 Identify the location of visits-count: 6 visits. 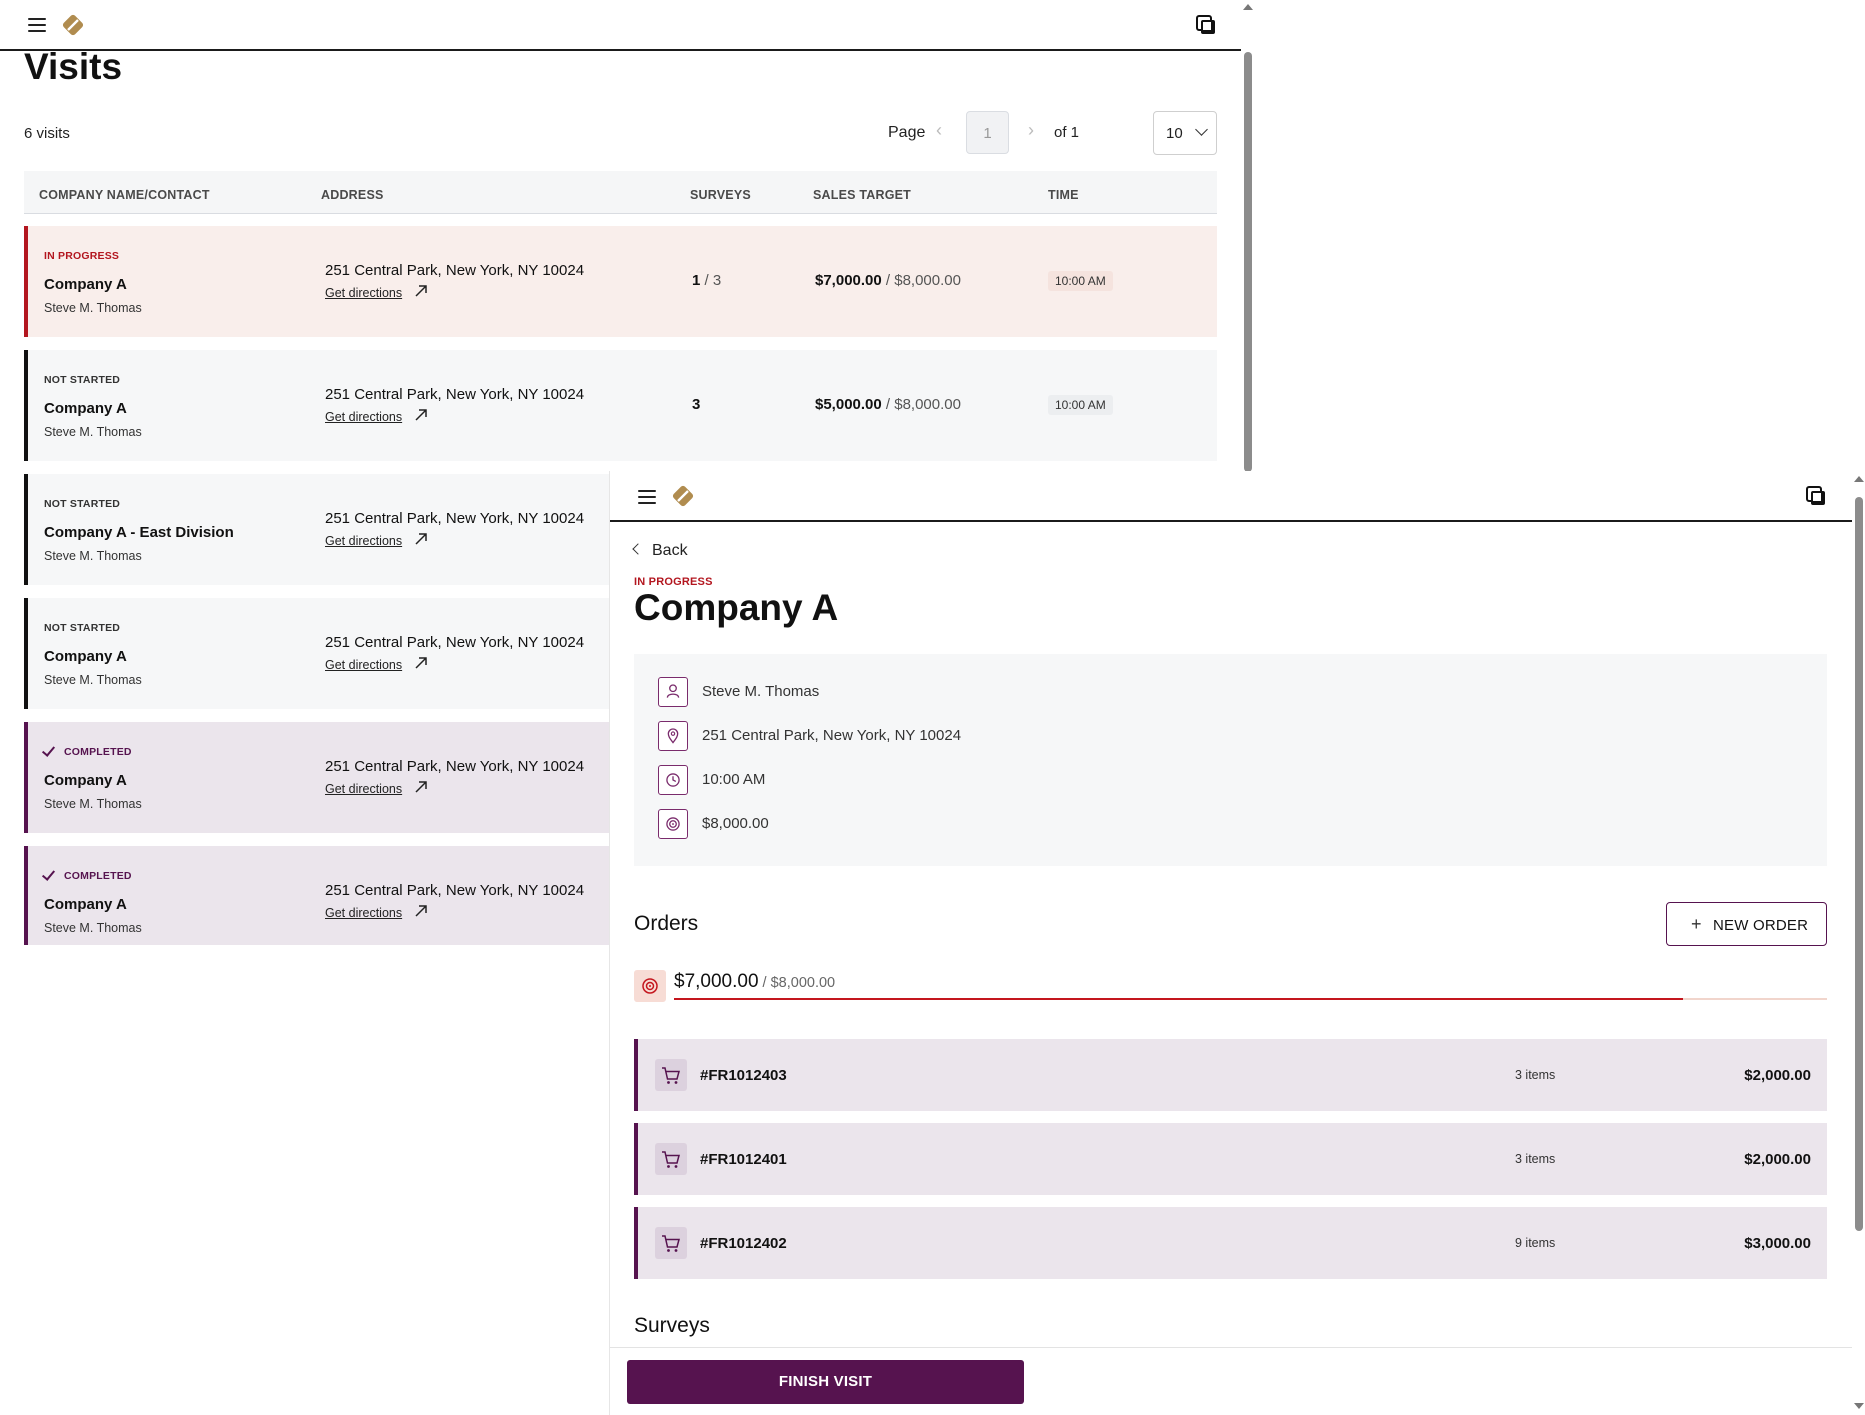
(47, 133).